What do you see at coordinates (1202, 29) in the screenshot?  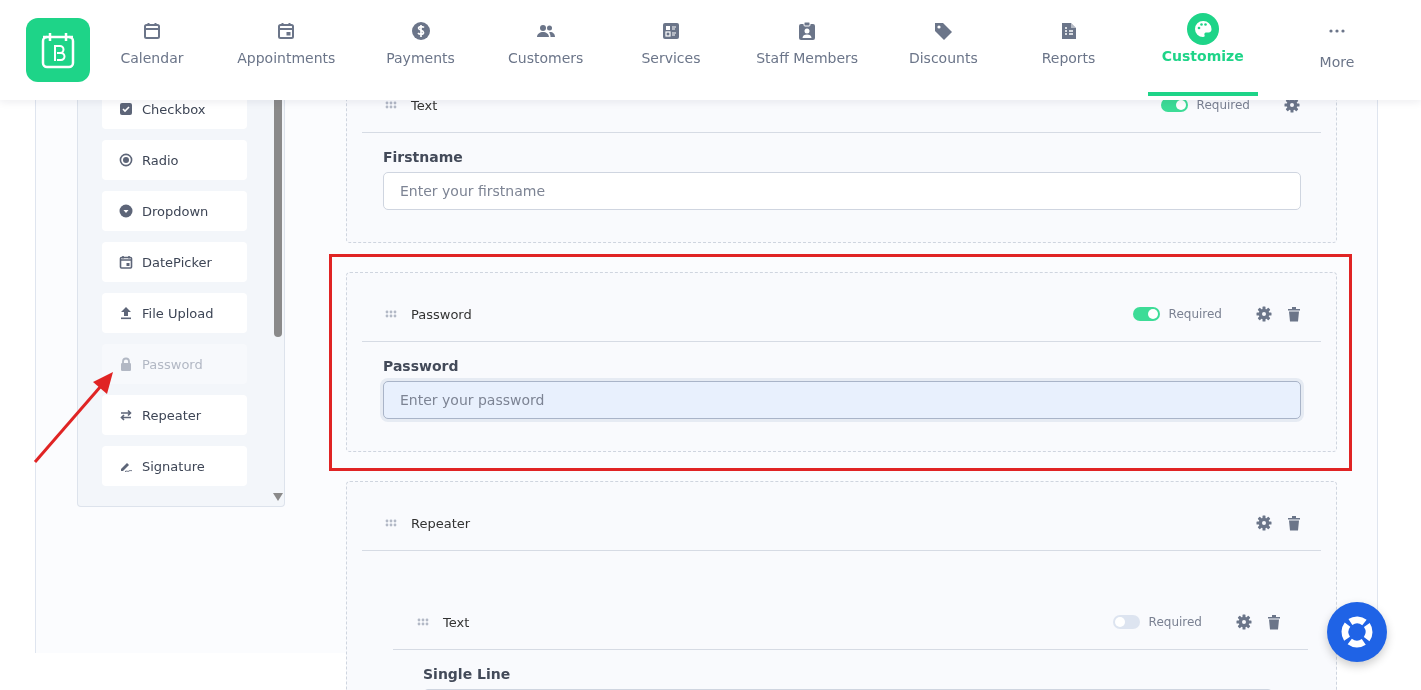 I see `palette-icon` at bounding box center [1202, 29].